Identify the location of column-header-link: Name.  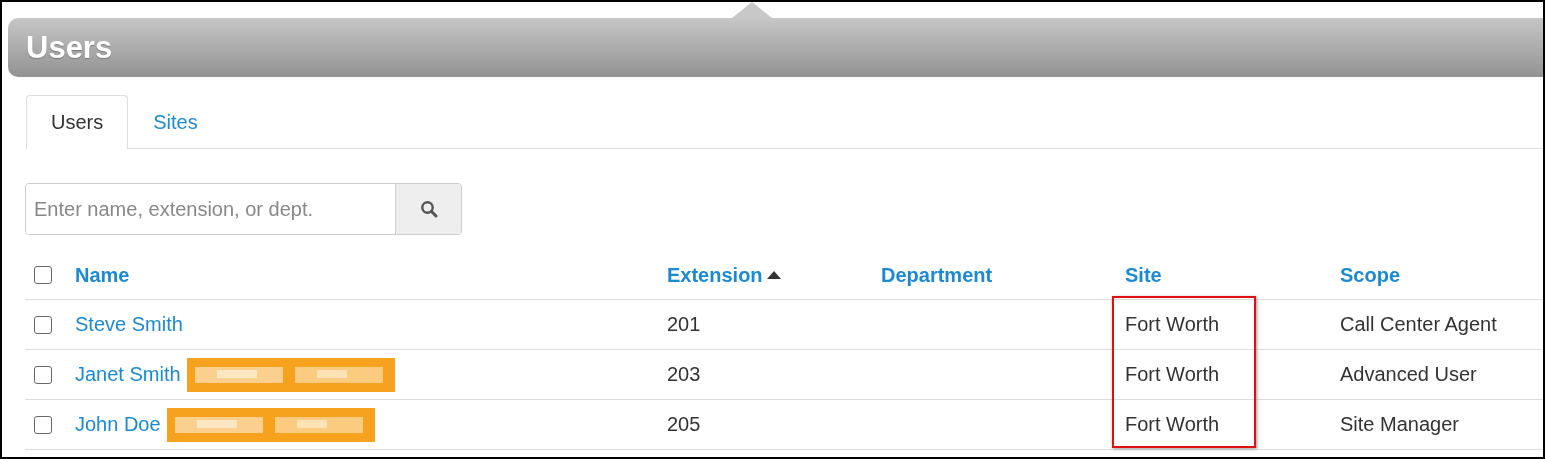
(102, 275).